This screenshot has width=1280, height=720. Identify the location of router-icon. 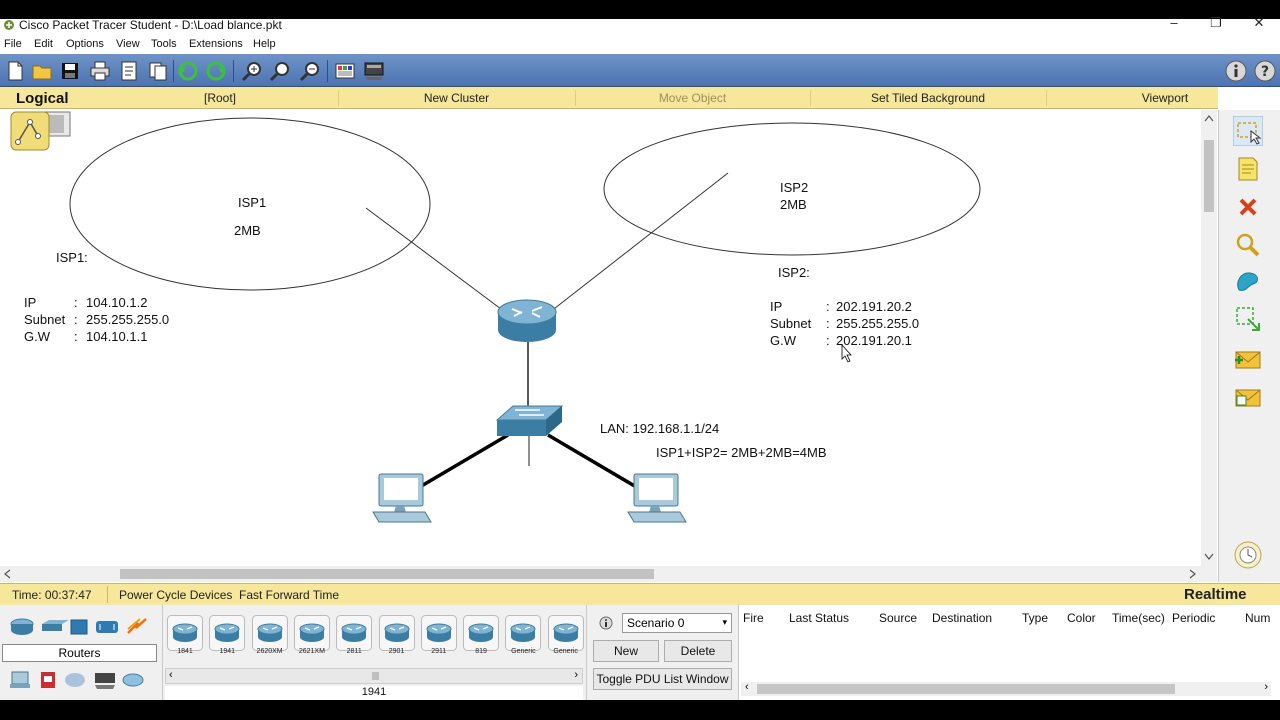
(527, 320).